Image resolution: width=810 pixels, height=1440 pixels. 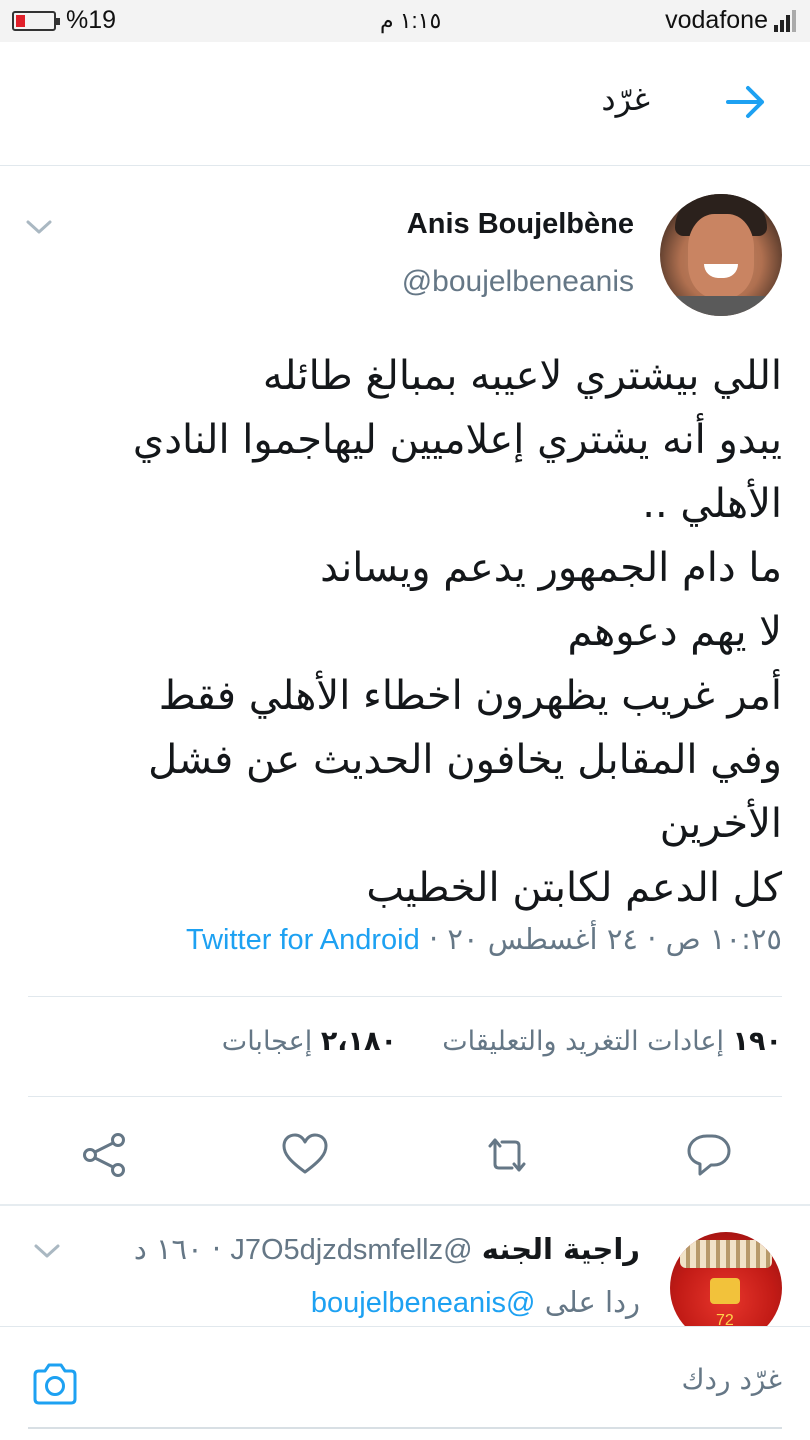 What do you see at coordinates (36, 21) in the screenshot?
I see `battery-icon` at bounding box center [36, 21].